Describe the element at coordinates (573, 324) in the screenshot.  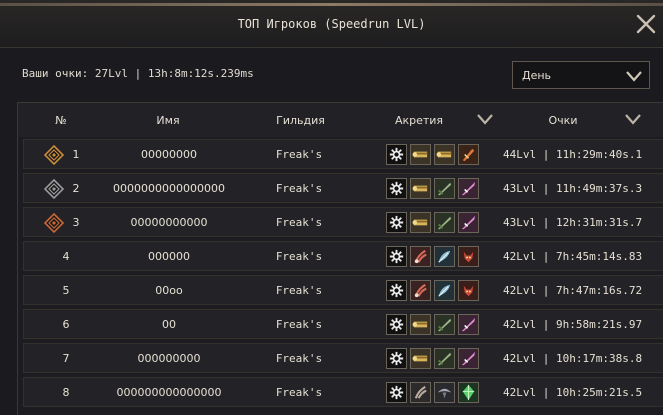
I see `row-score: 42Lvl | 9h:58m:21s.97` at that location.